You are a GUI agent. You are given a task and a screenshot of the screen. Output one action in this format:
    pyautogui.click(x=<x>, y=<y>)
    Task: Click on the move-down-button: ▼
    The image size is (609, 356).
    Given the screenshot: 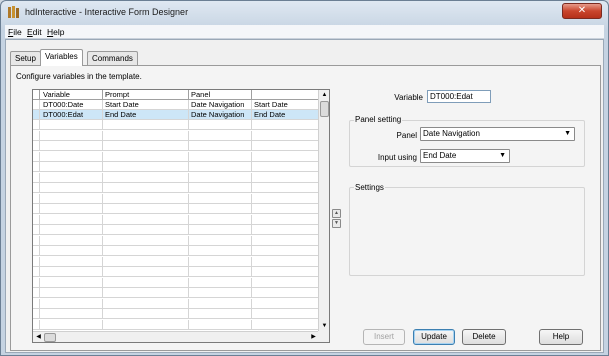 What is the action you would take?
    pyautogui.click(x=336, y=223)
    